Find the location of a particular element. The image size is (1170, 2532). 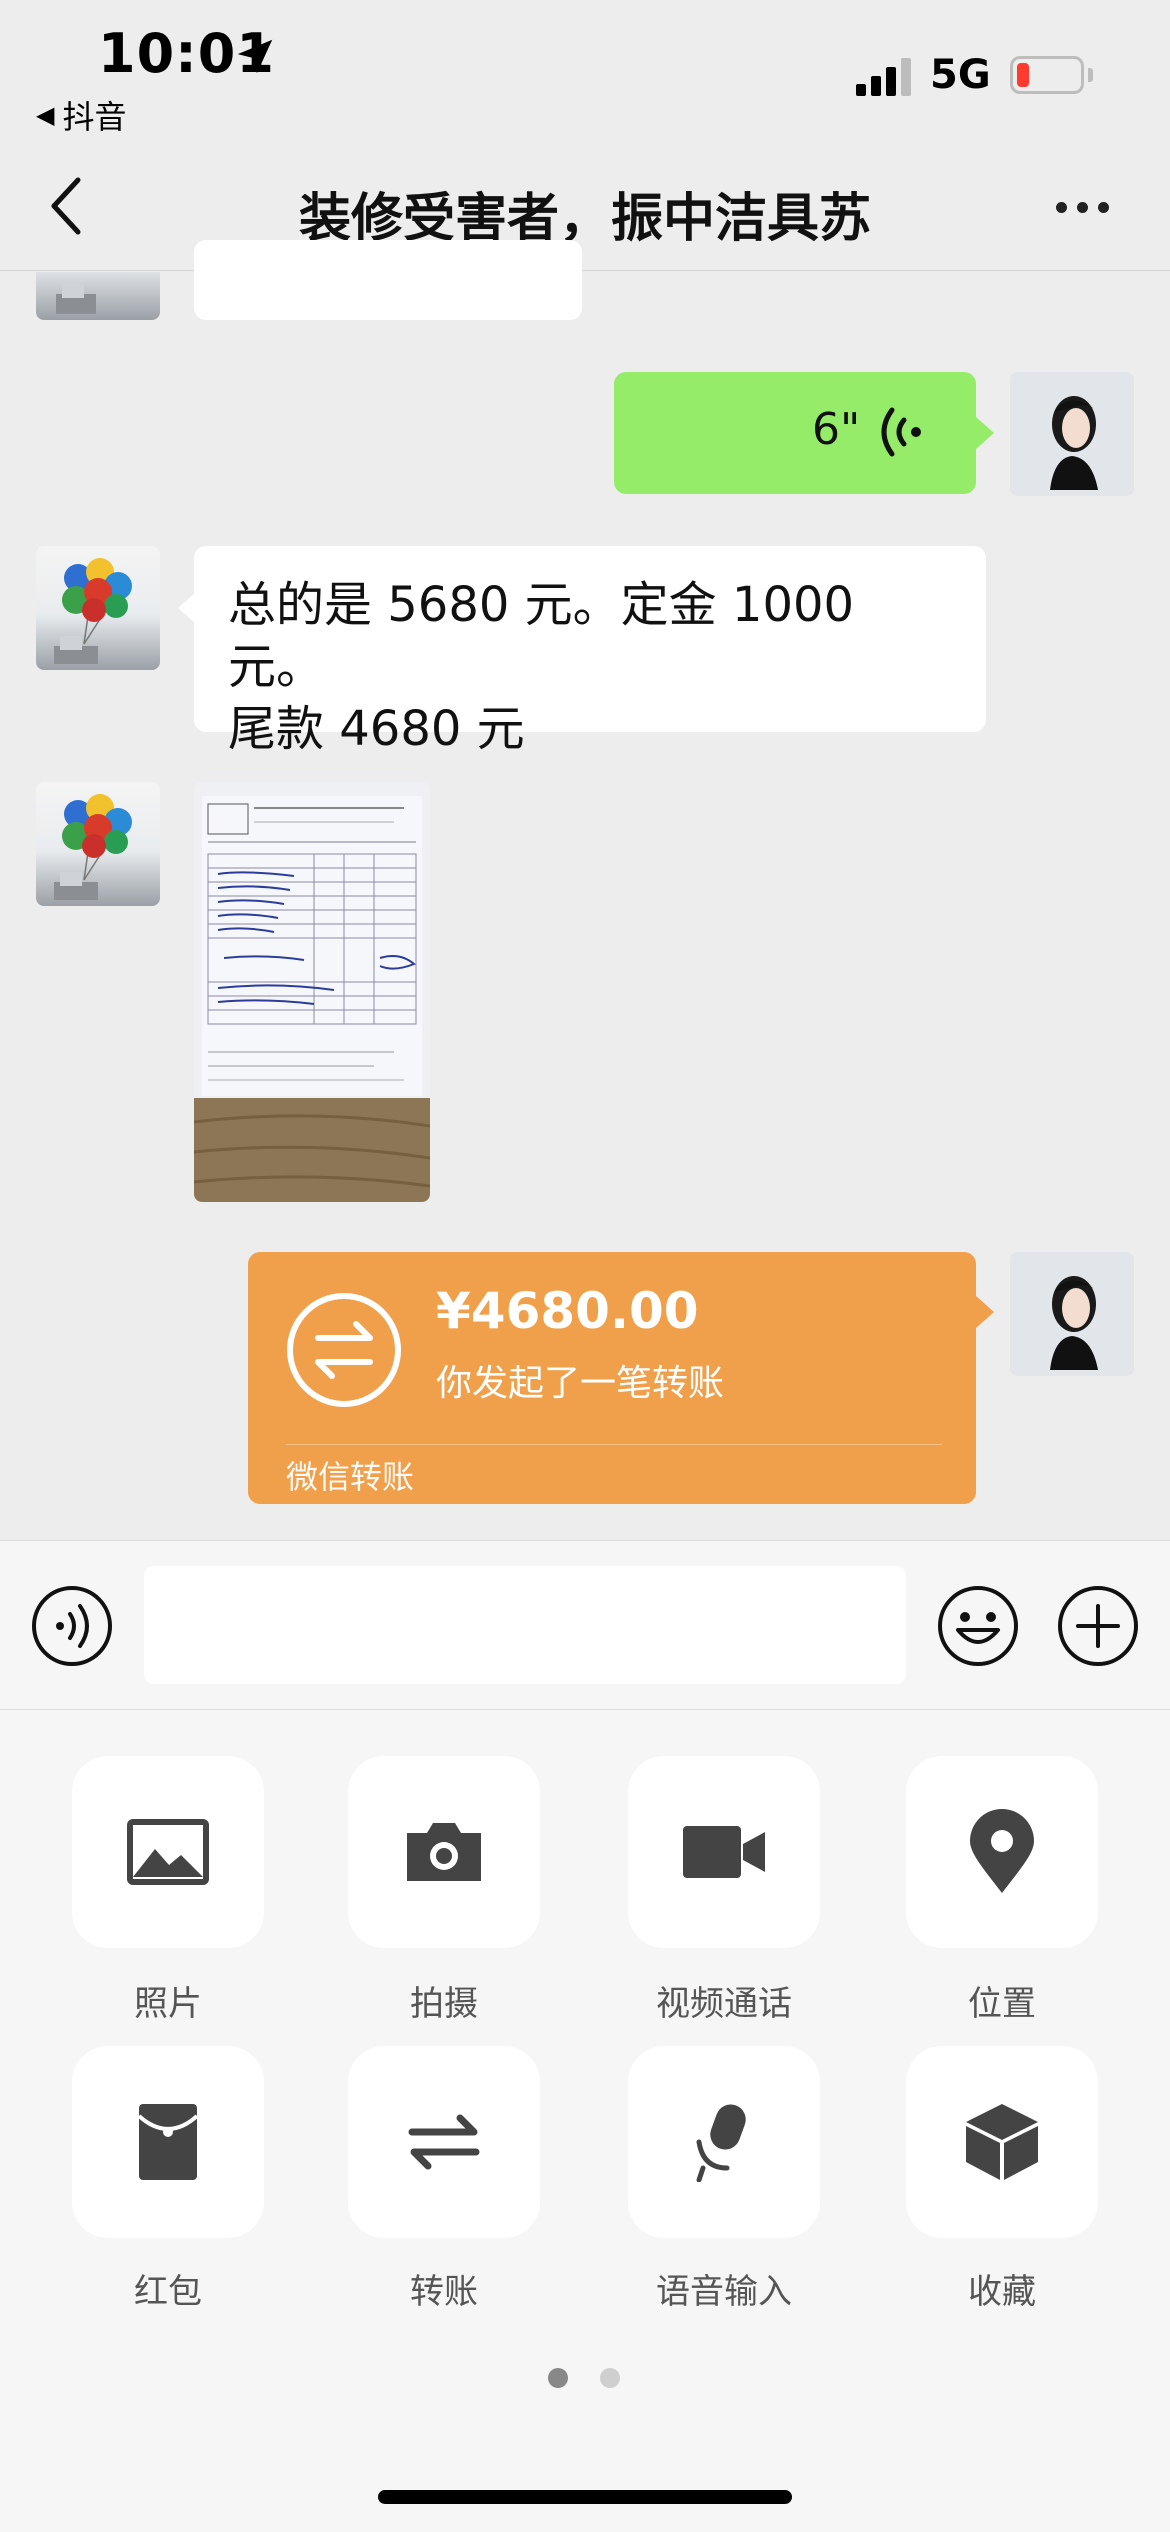

emoji-icon is located at coordinates (978, 1626).